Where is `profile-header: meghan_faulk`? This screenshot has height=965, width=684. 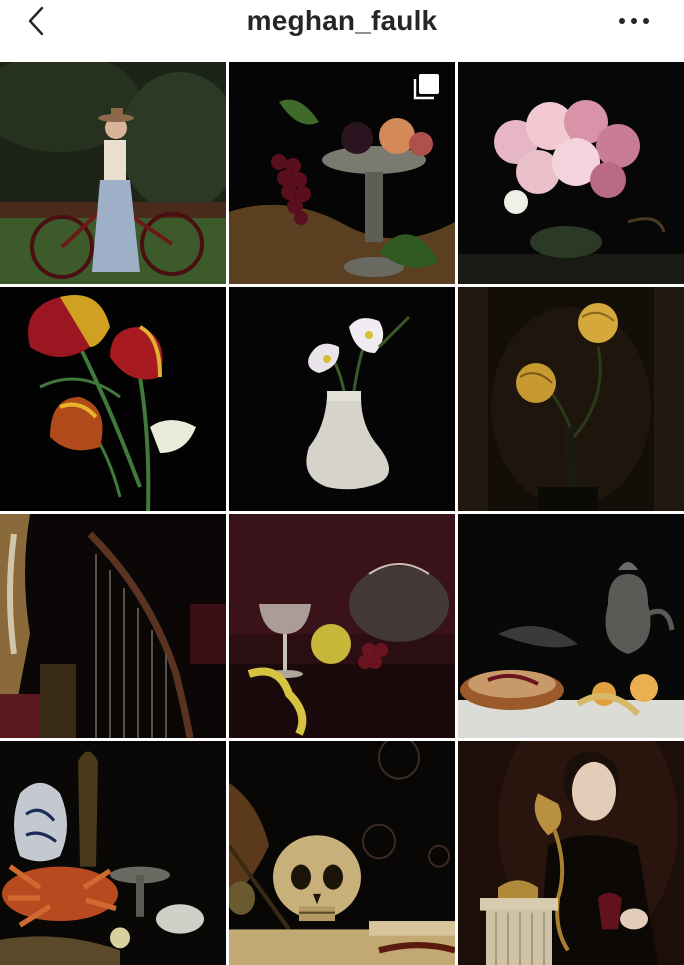 profile-header: meghan_faulk is located at coordinates (342, 31).